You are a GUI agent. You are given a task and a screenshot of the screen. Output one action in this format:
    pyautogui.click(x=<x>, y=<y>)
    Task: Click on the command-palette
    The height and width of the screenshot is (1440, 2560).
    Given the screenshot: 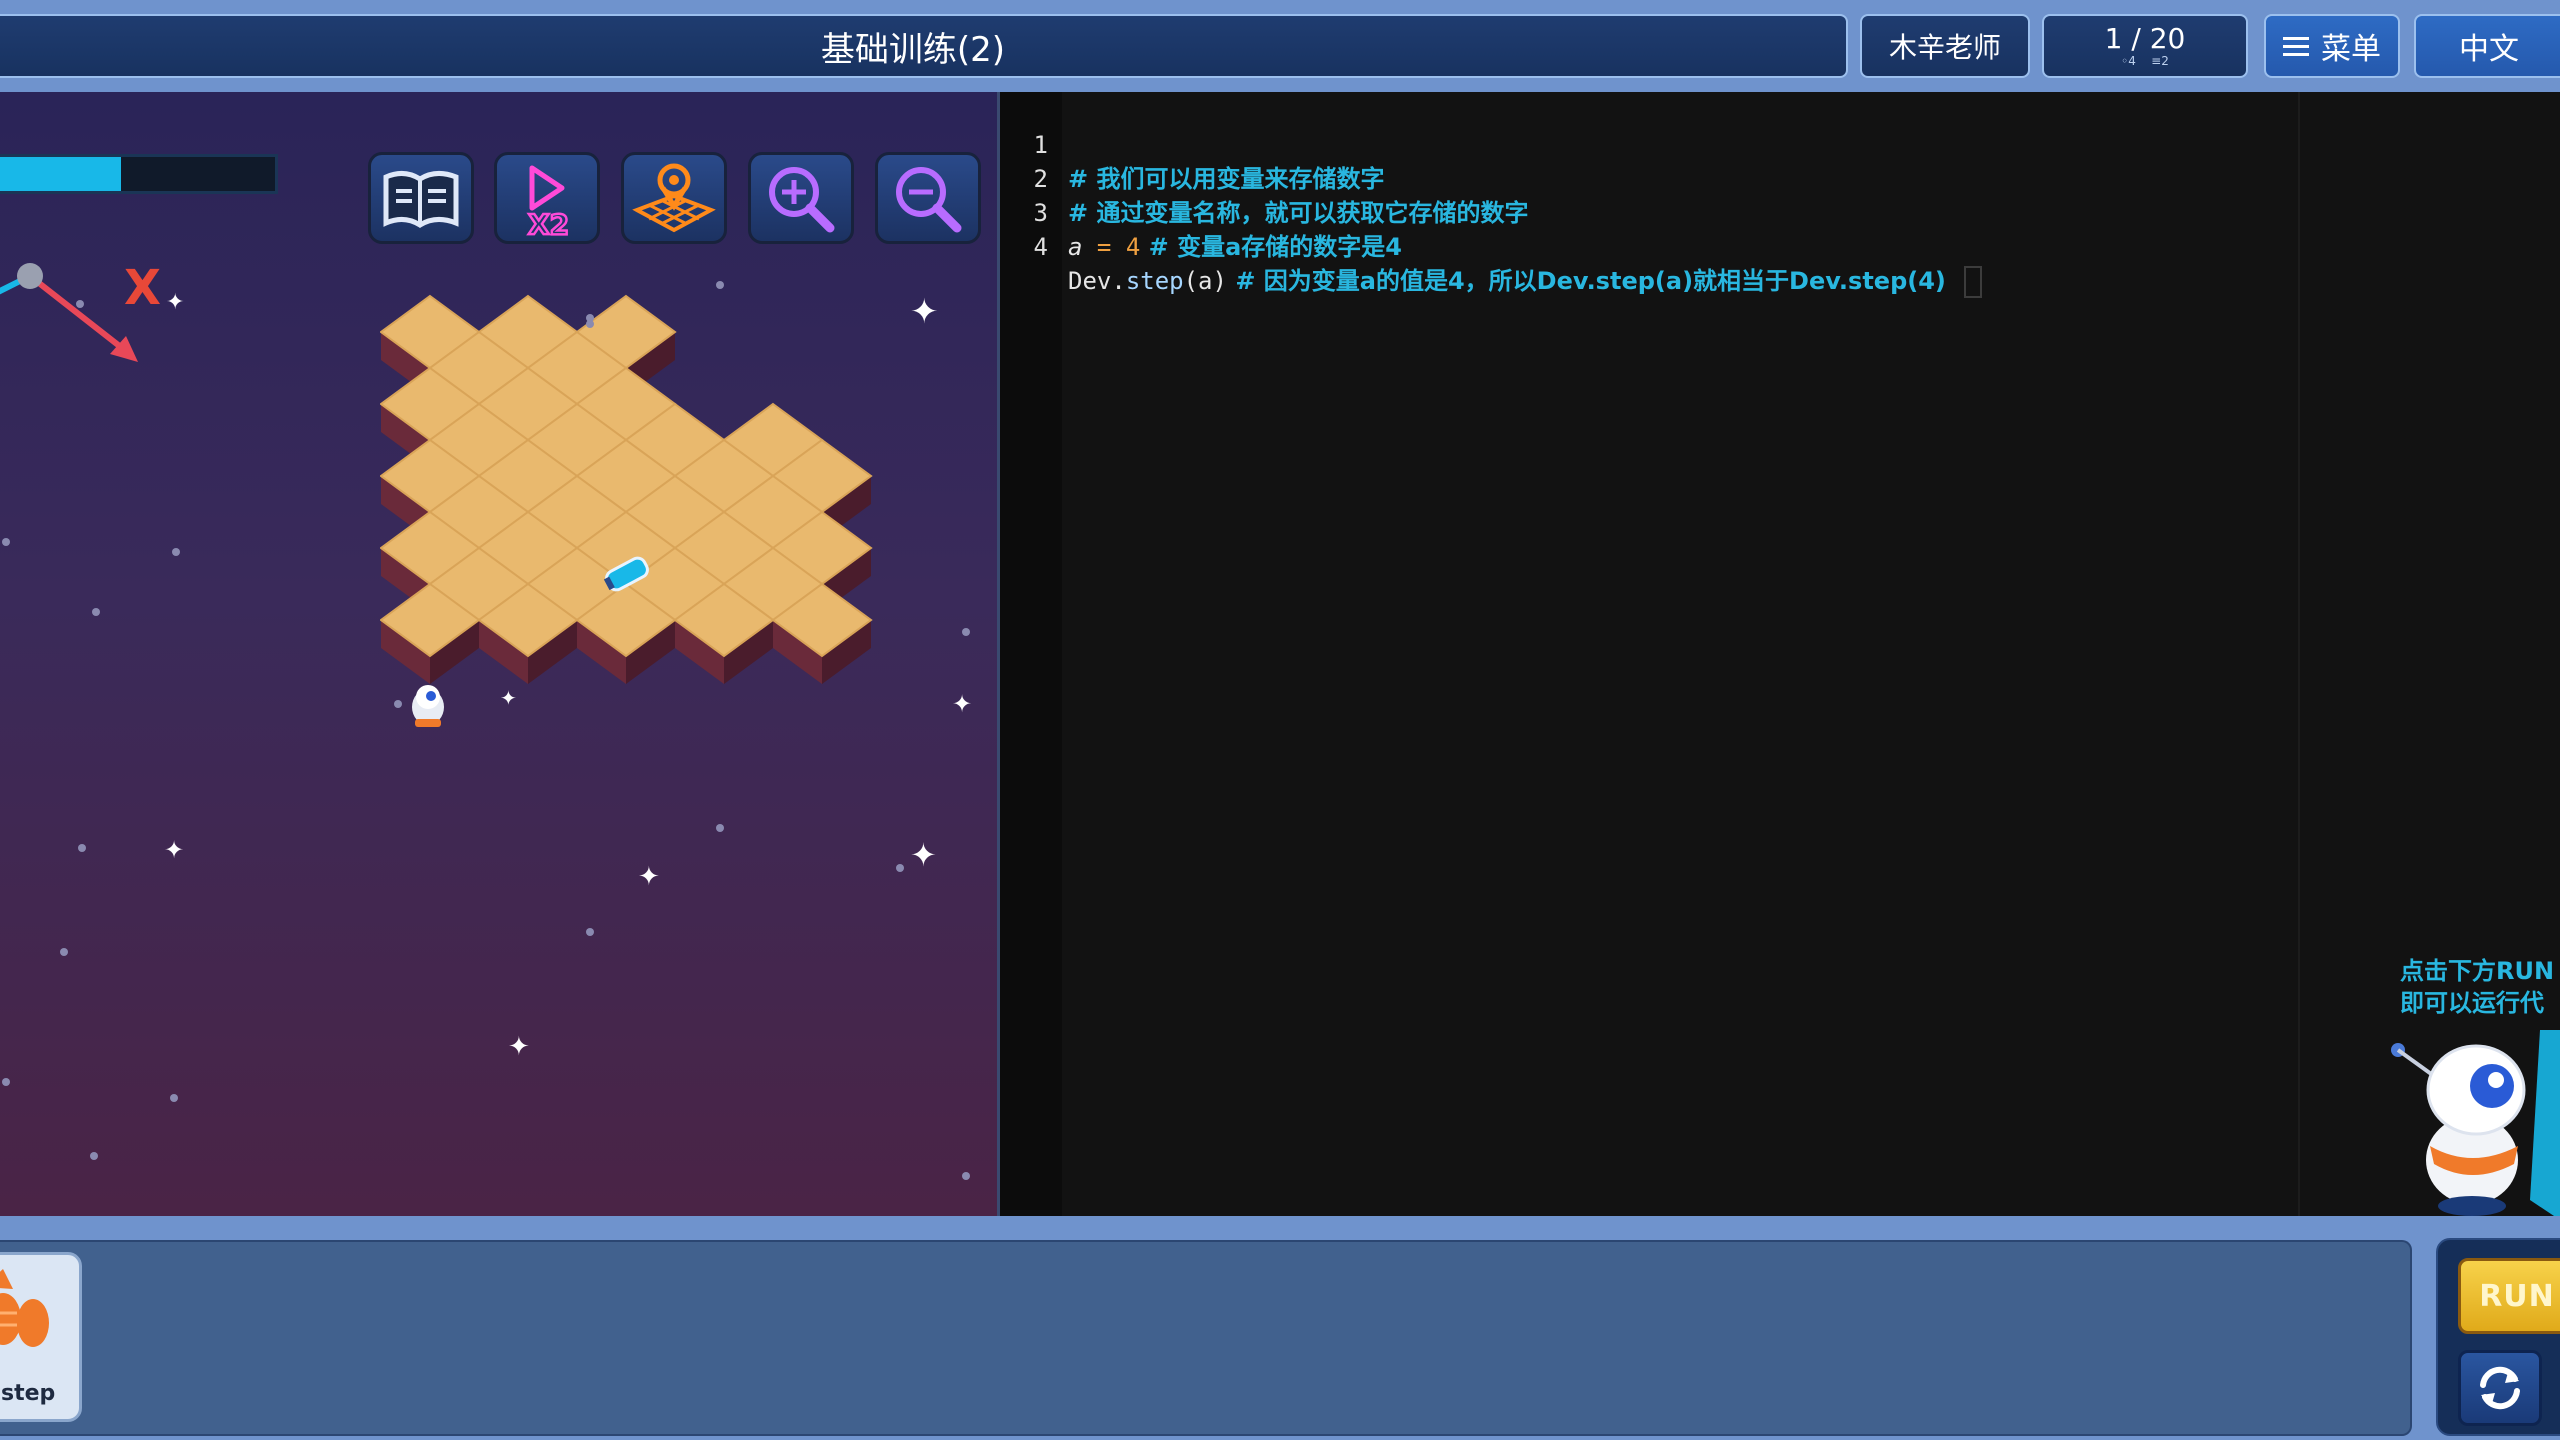 What is the action you would take?
    pyautogui.click(x=1206, y=1338)
    